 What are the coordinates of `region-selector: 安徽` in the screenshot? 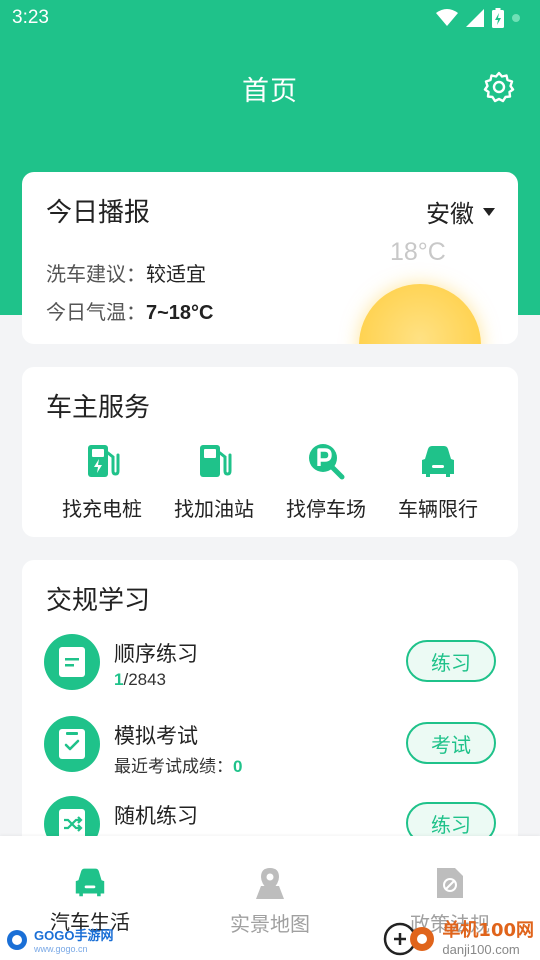 It's located at (461, 211).